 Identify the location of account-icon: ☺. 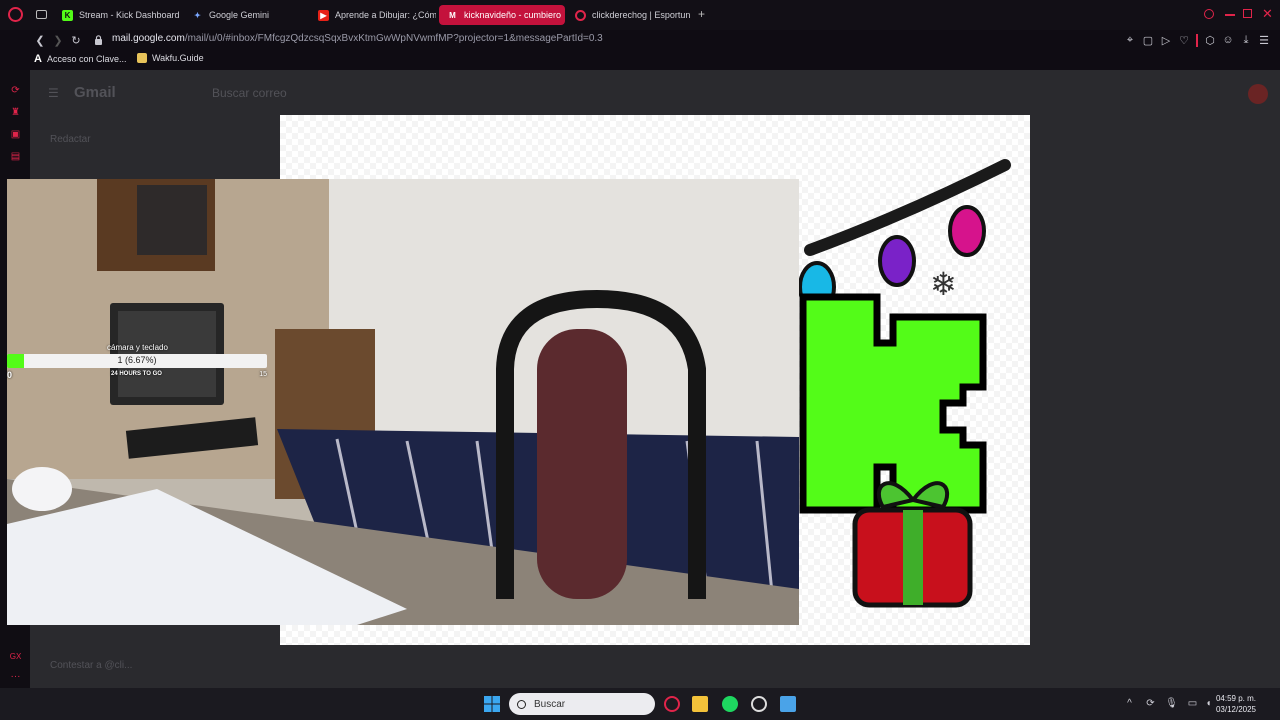
(1228, 40).